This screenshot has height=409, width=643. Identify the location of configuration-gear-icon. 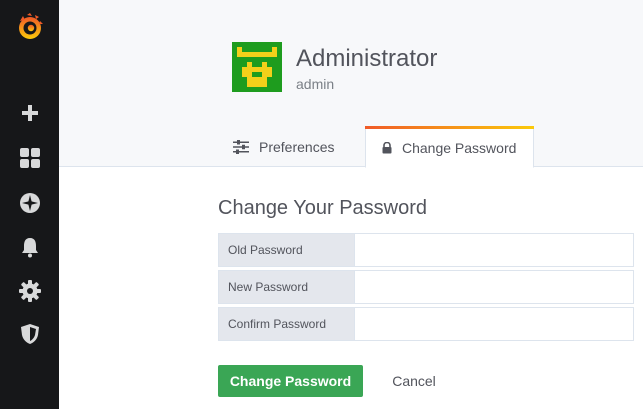
(29, 291).